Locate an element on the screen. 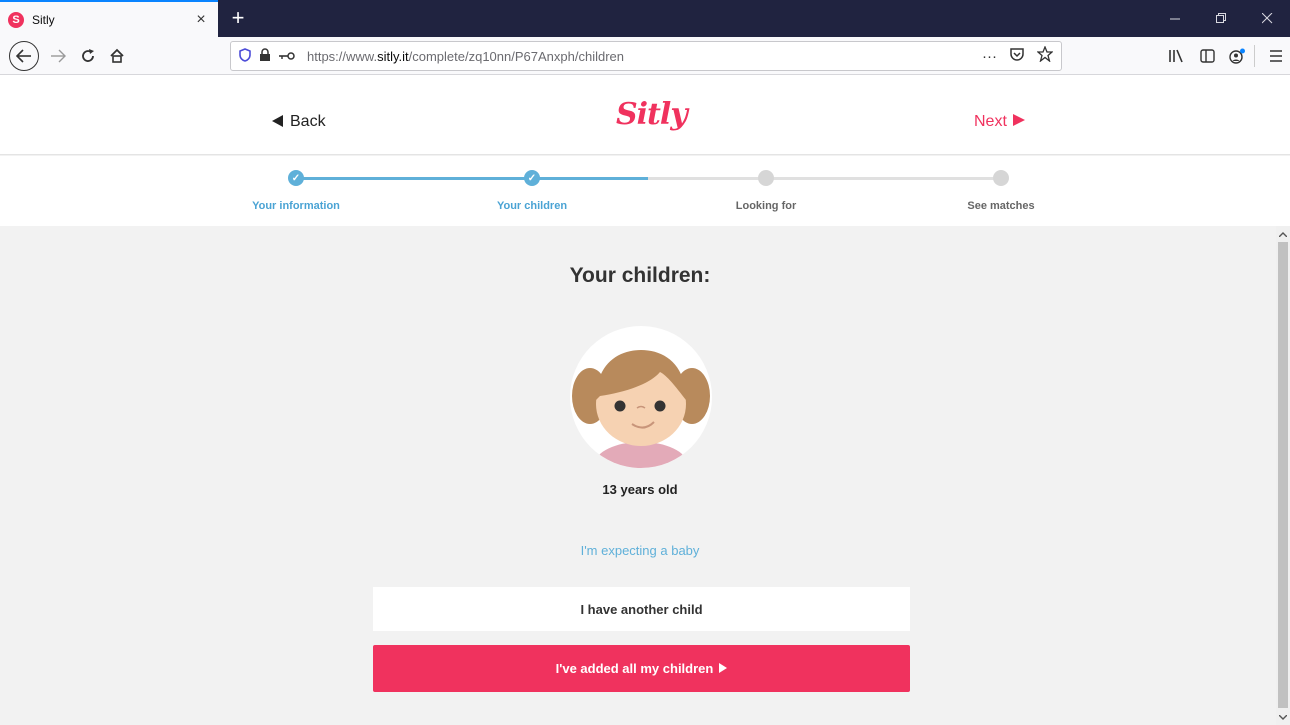 The width and height of the screenshot is (1290, 725). step-label-looking-for: Looking for is located at coordinates (766, 206).